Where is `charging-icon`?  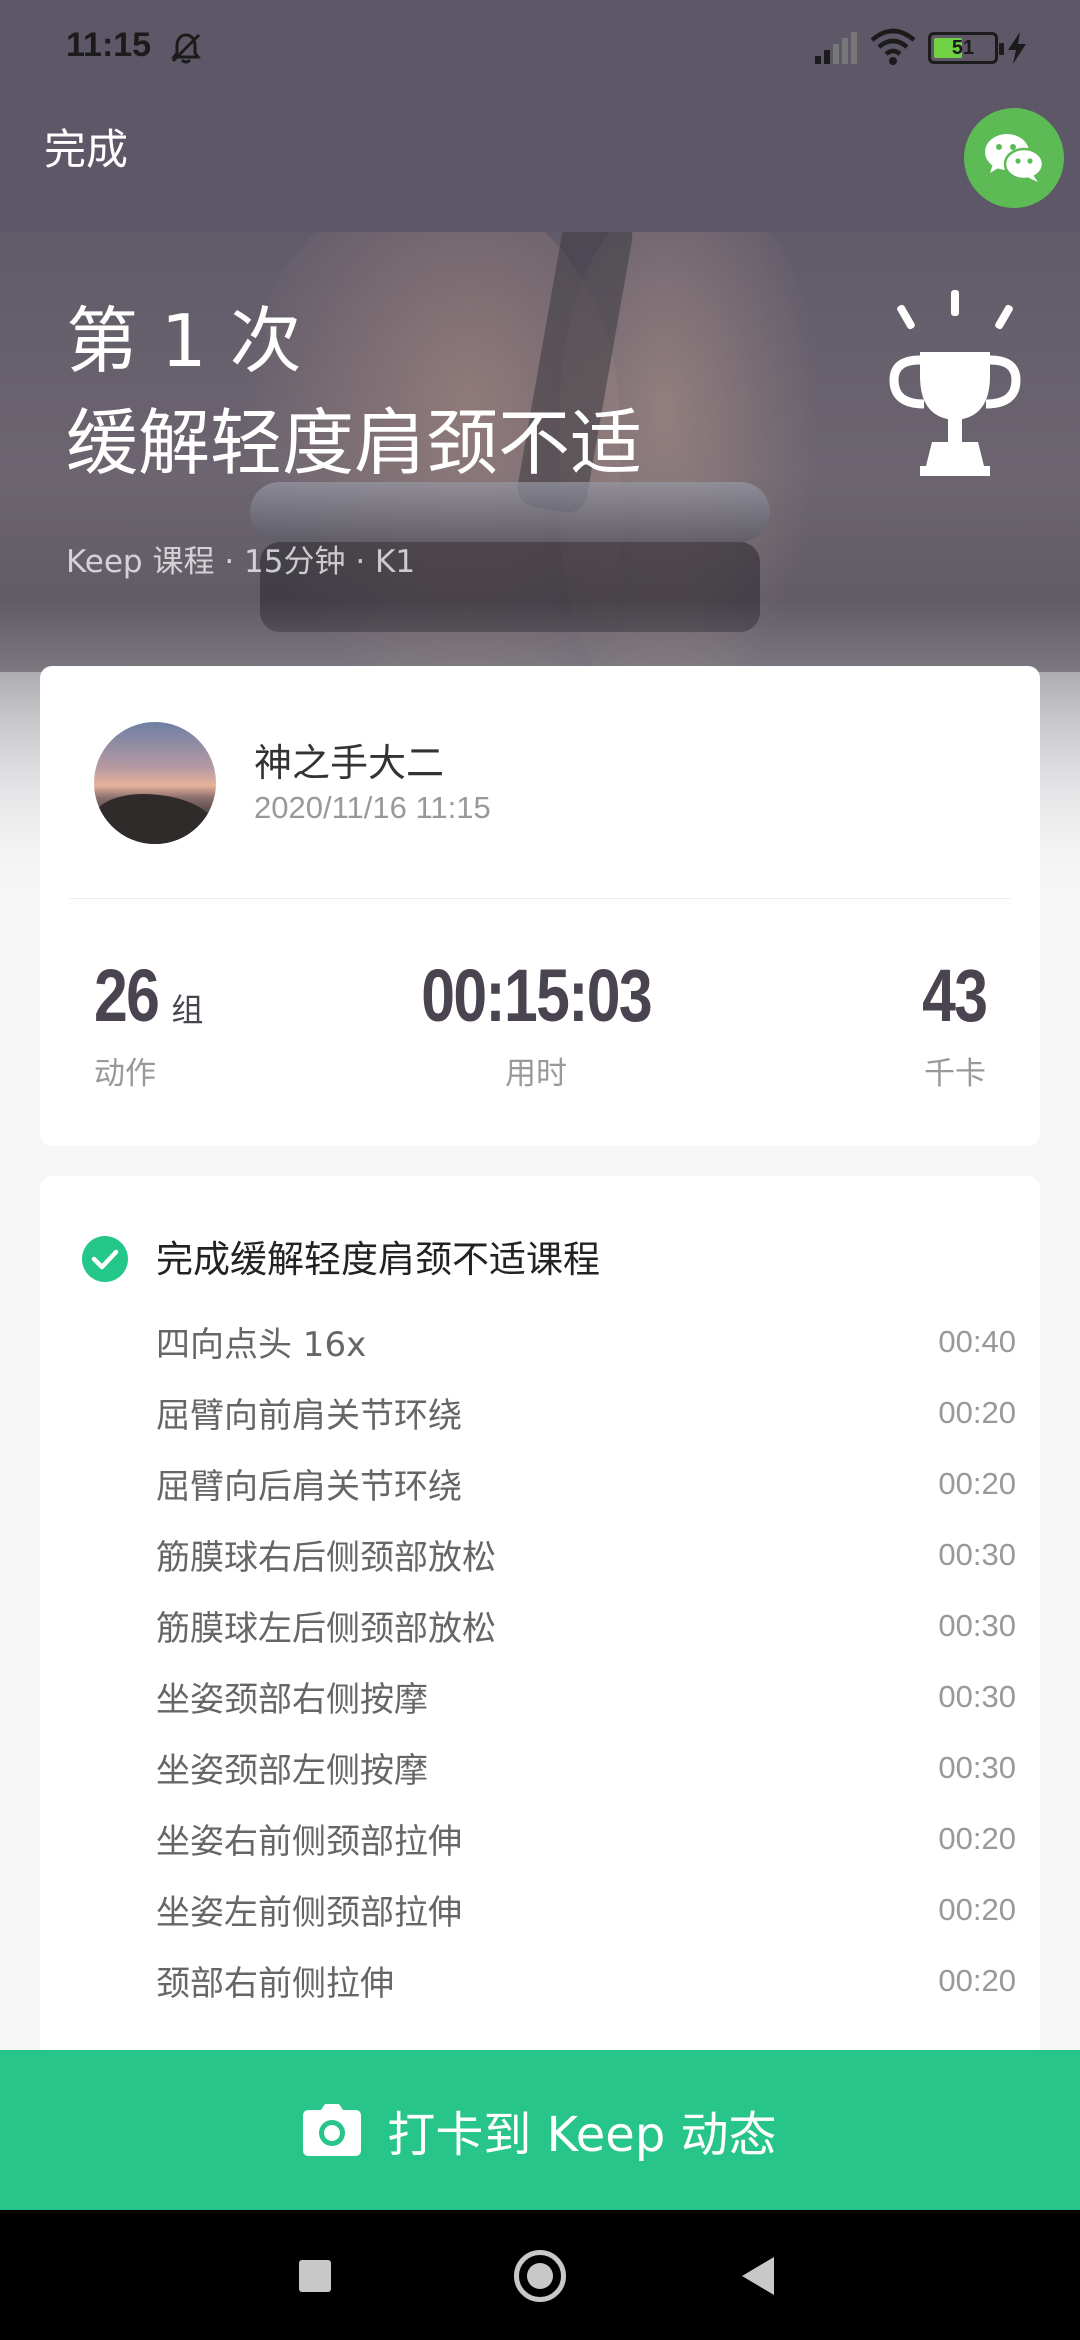
charging-icon is located at coordinates (1017, 48).